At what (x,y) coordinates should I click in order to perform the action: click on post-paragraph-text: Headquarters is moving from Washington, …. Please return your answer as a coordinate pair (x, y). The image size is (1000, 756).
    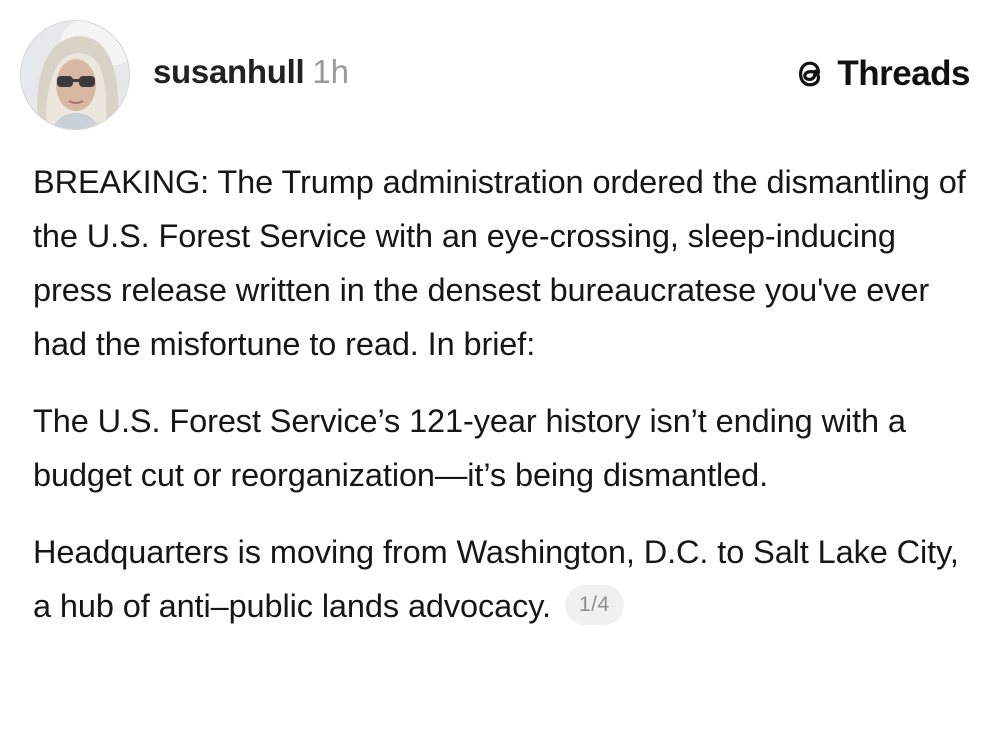
    Looking at the image, I should click on (496, 579).